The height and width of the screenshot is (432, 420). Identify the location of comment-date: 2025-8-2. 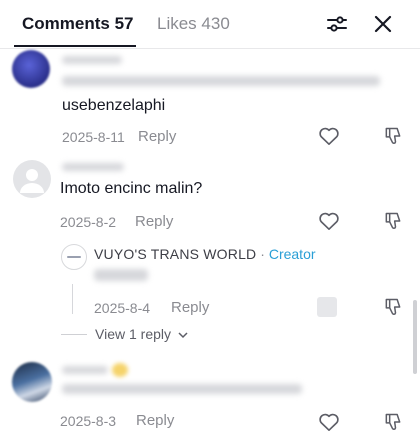
(88, 222).